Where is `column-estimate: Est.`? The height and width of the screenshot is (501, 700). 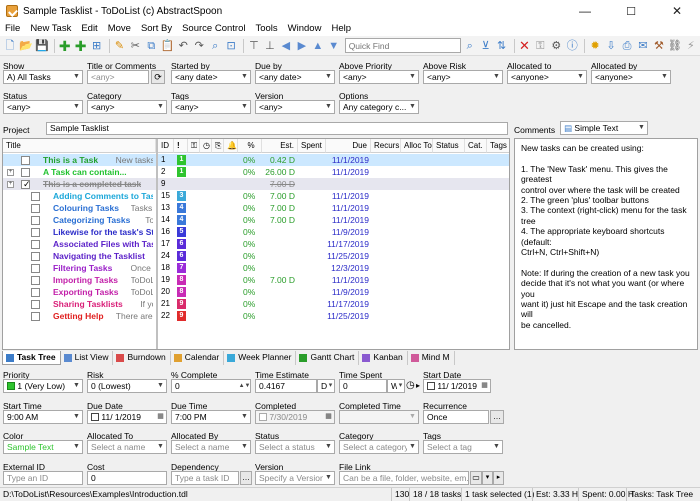
column-estimate: Est. is located at coordinates (280, 146).